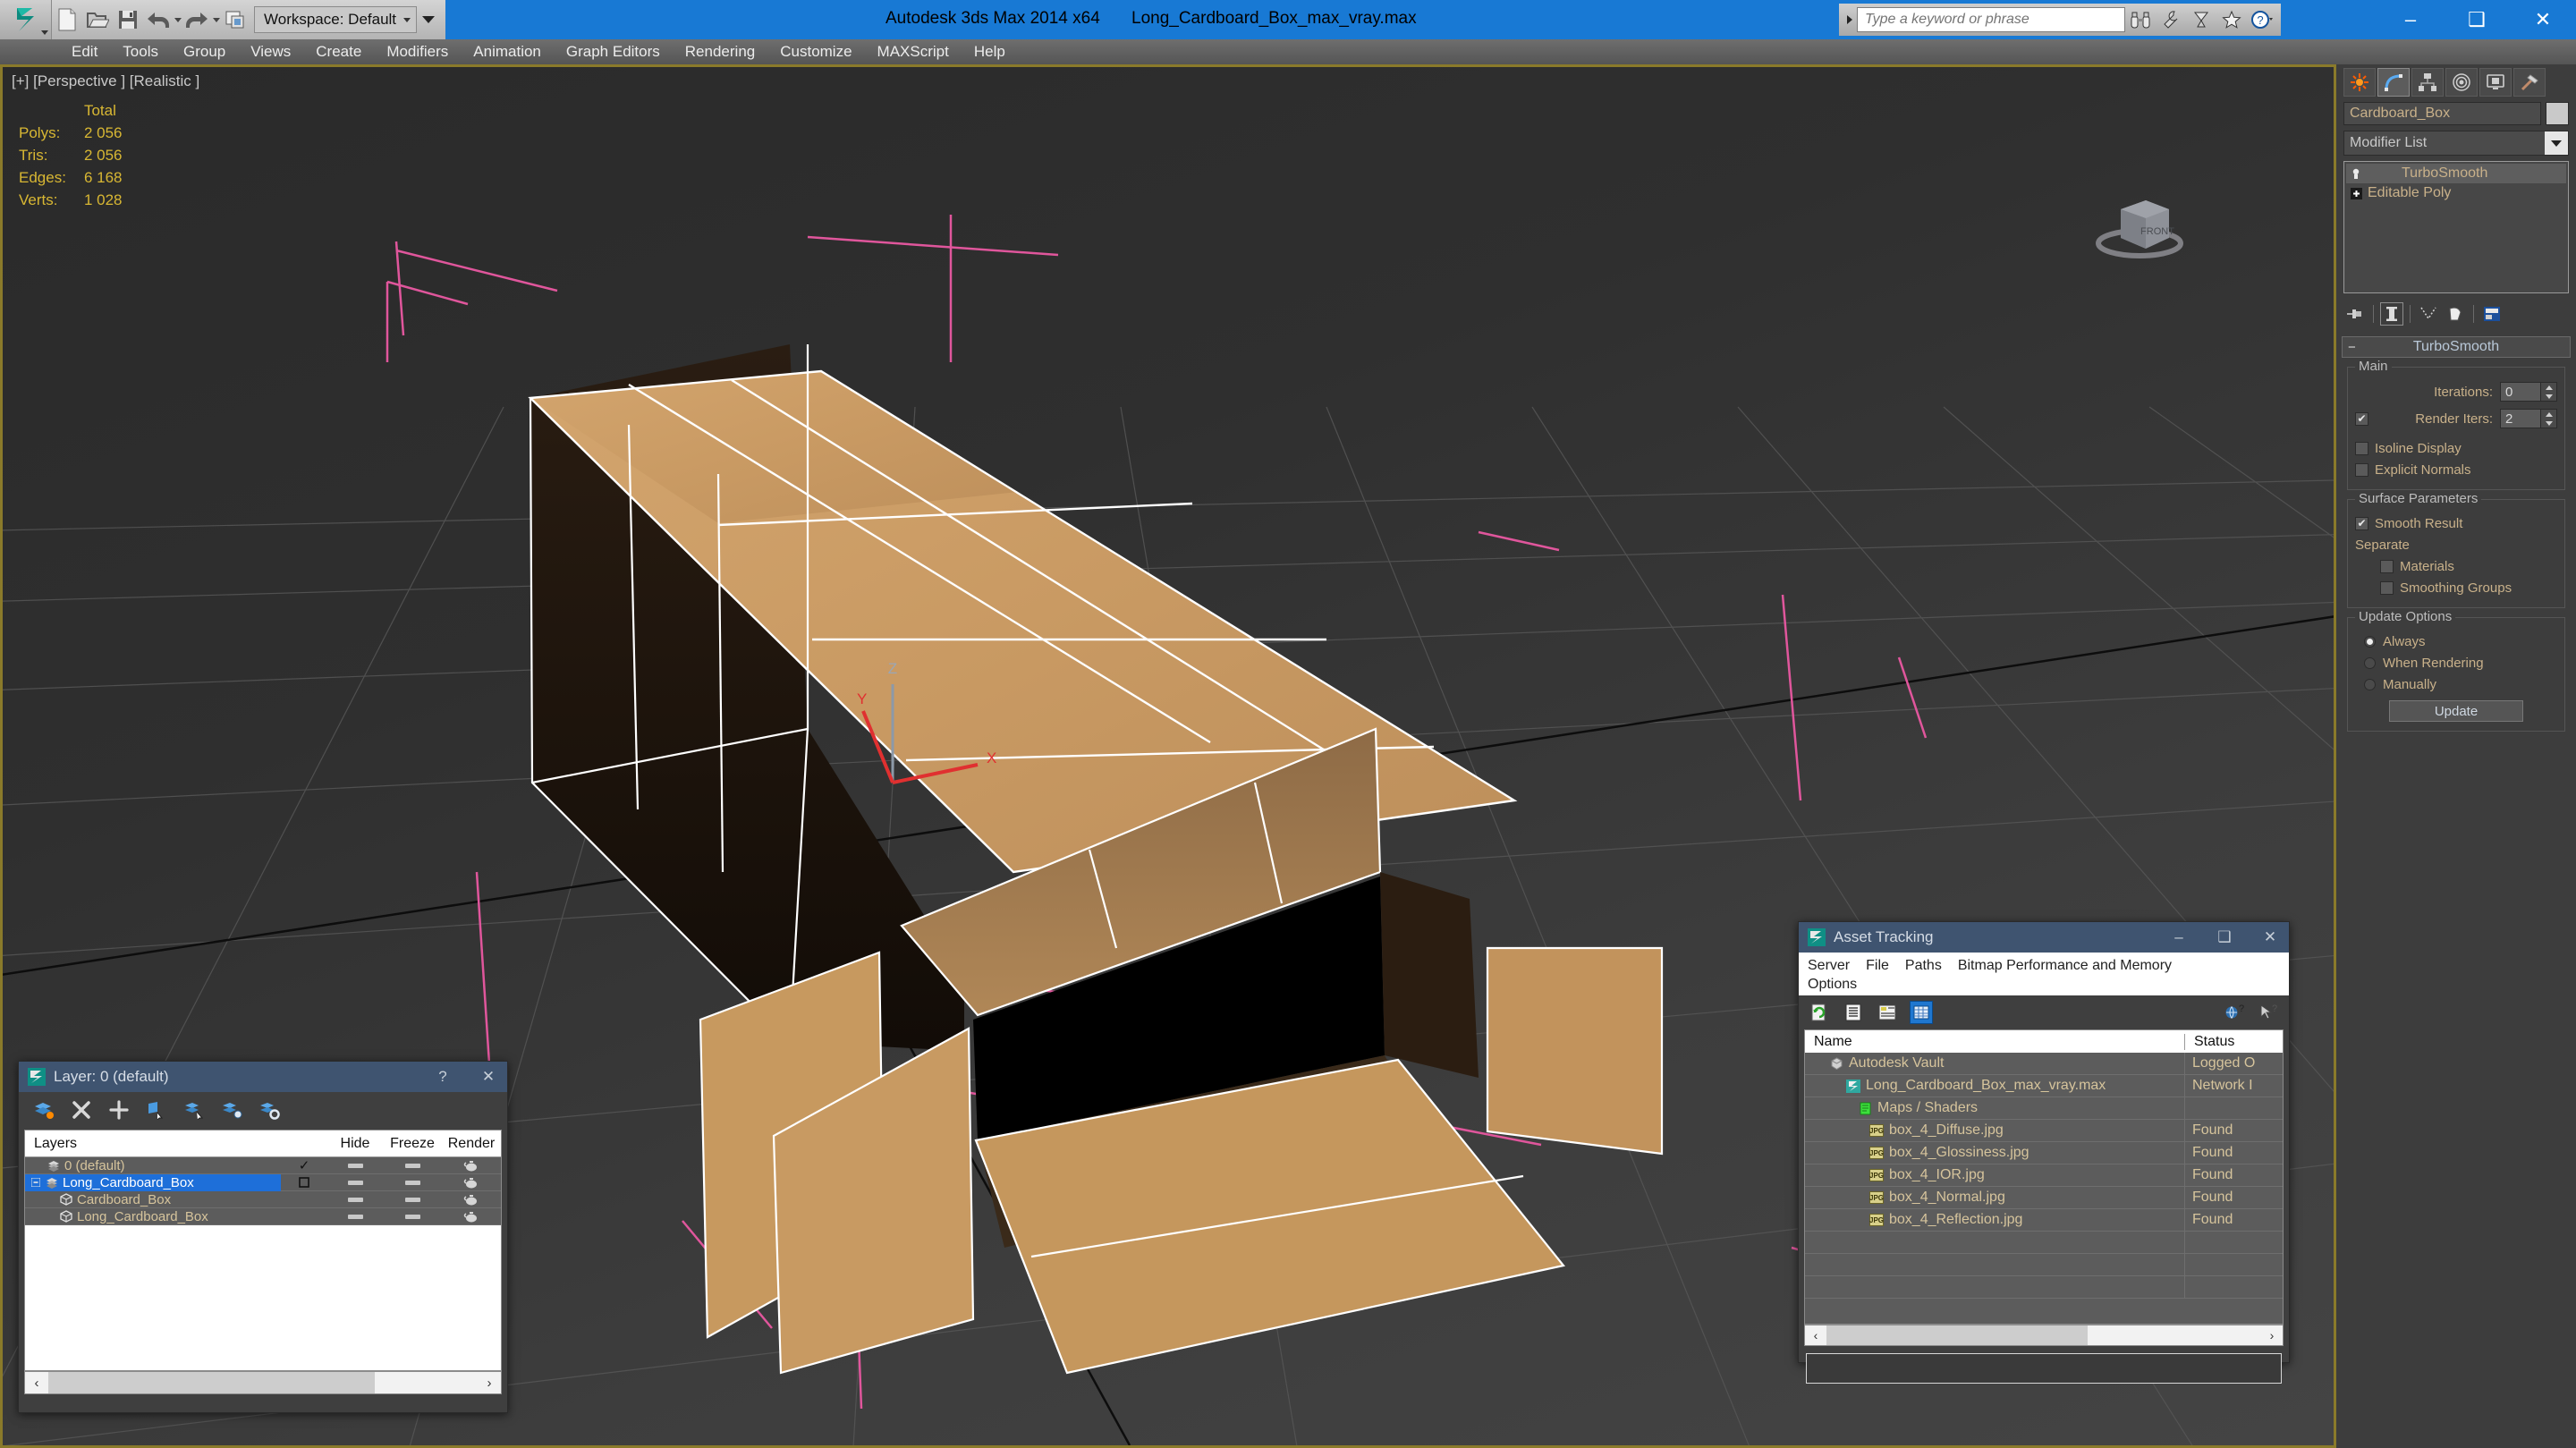  I want to click on viewport-label: [+] [Perspective ] [Realistic ], so click(105, 81).